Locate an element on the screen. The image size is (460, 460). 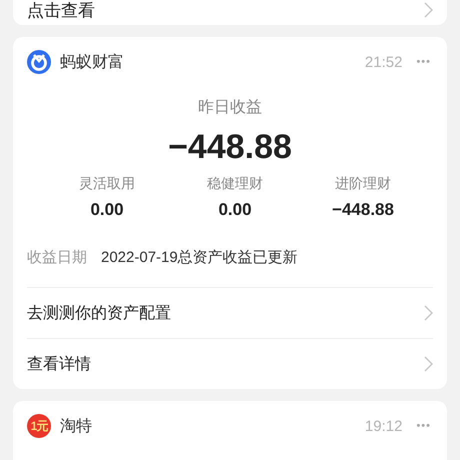
time-text: 21:52 is located at coordinates (383, 62).